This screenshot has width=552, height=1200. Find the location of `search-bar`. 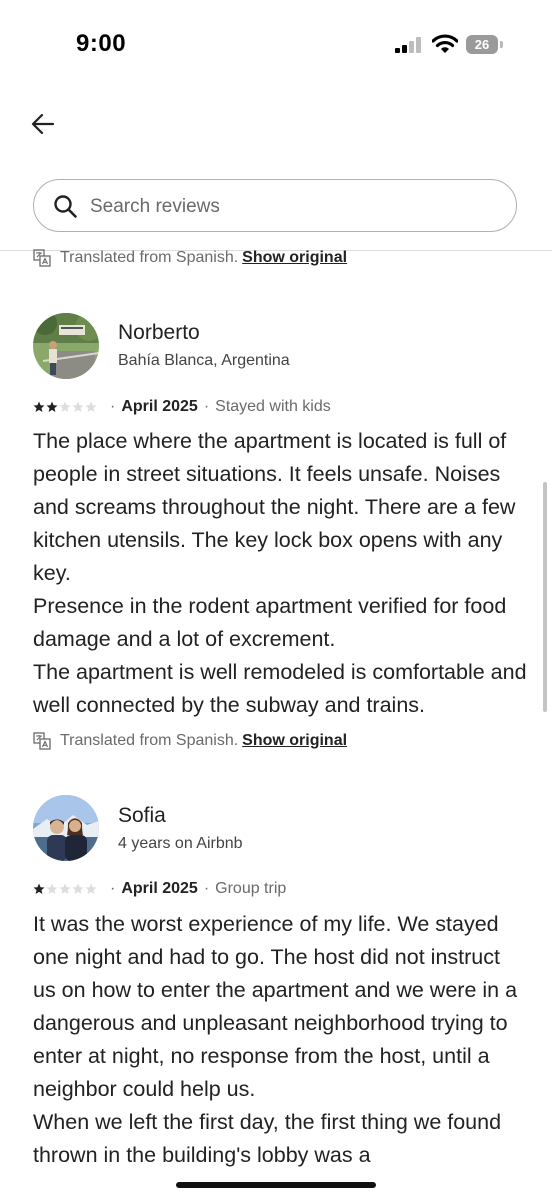

search-bar is located at coordinates (275, 205).